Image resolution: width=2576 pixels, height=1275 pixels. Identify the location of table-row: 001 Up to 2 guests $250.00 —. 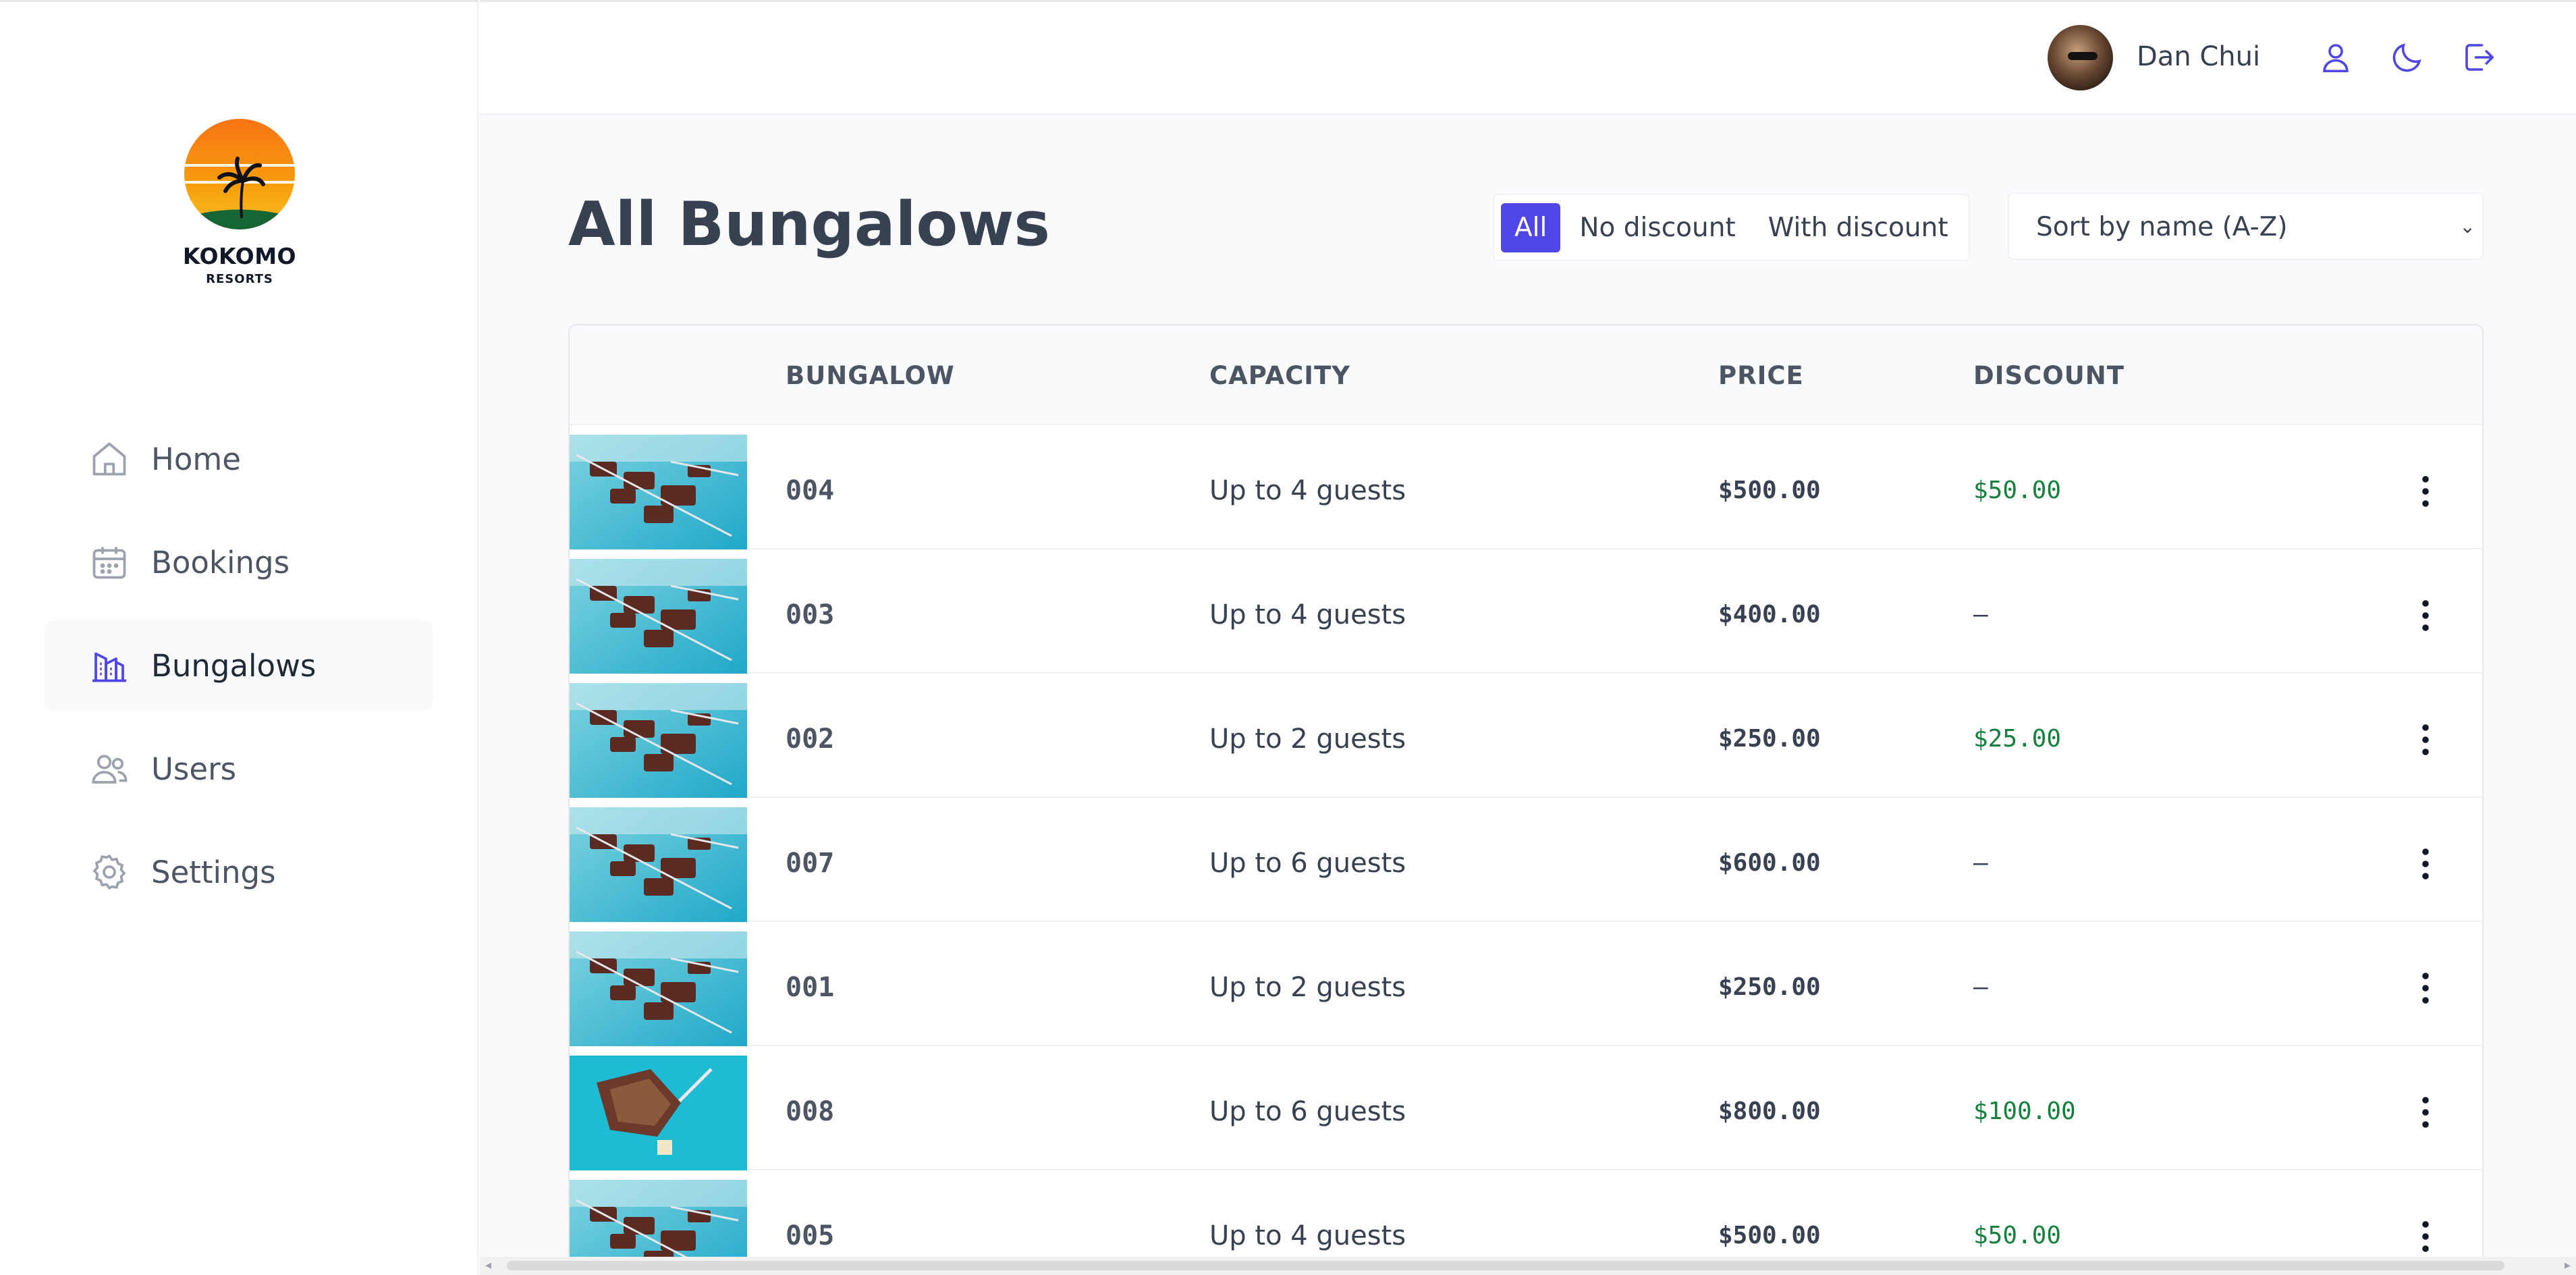
(1526, 987).